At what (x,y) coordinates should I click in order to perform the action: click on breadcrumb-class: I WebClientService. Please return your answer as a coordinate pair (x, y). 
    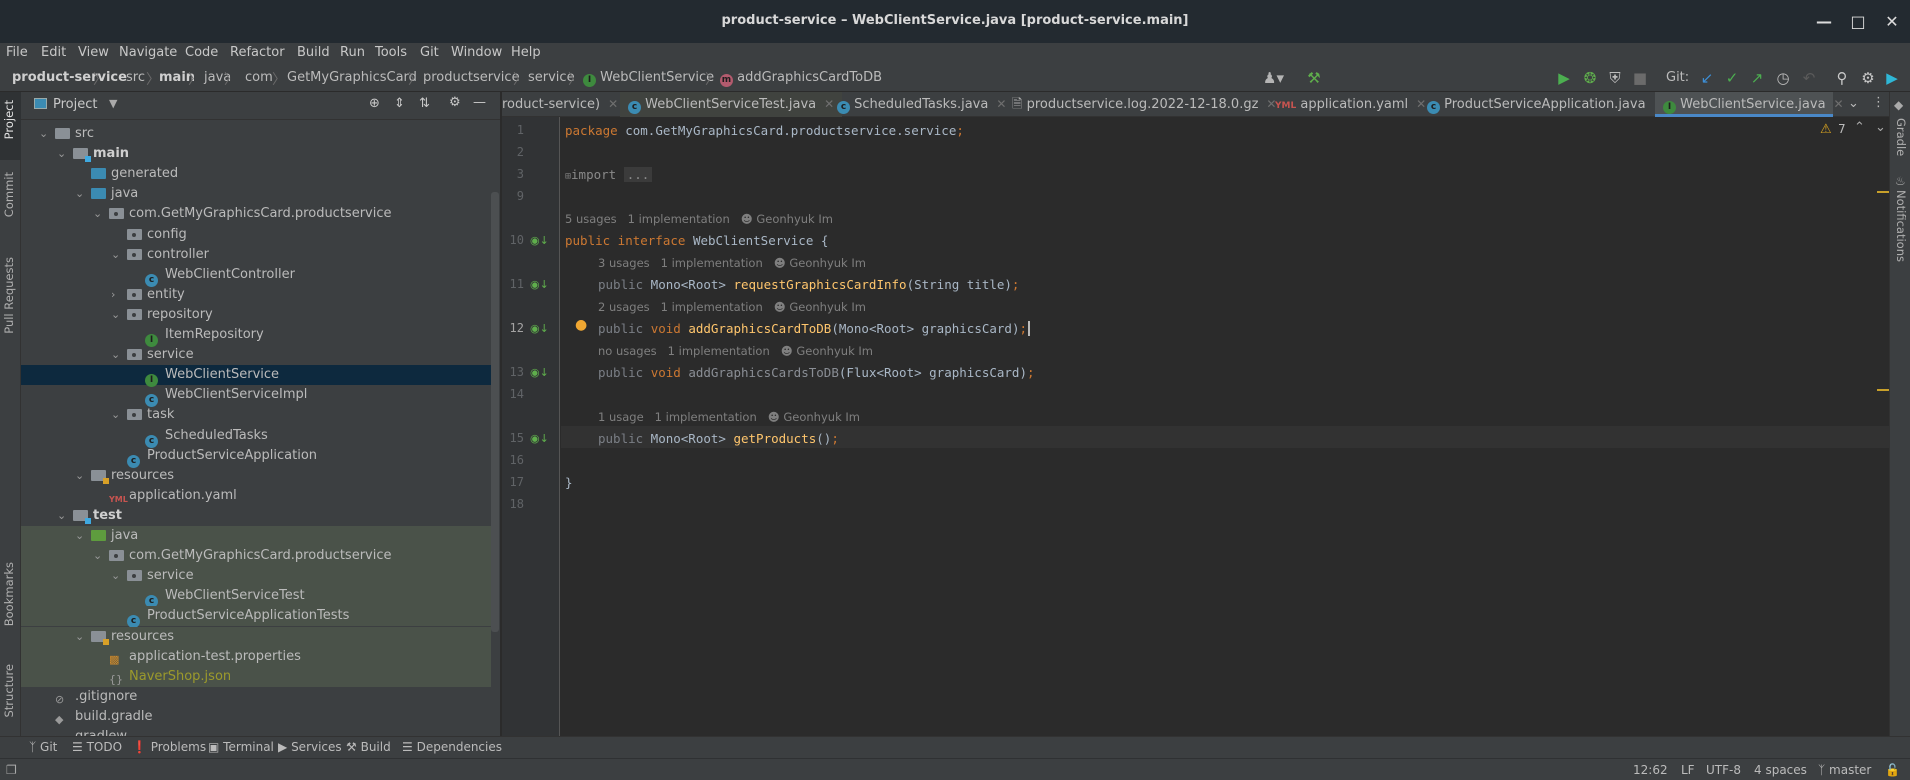
    Looking at the image, I should click on (648, 78).